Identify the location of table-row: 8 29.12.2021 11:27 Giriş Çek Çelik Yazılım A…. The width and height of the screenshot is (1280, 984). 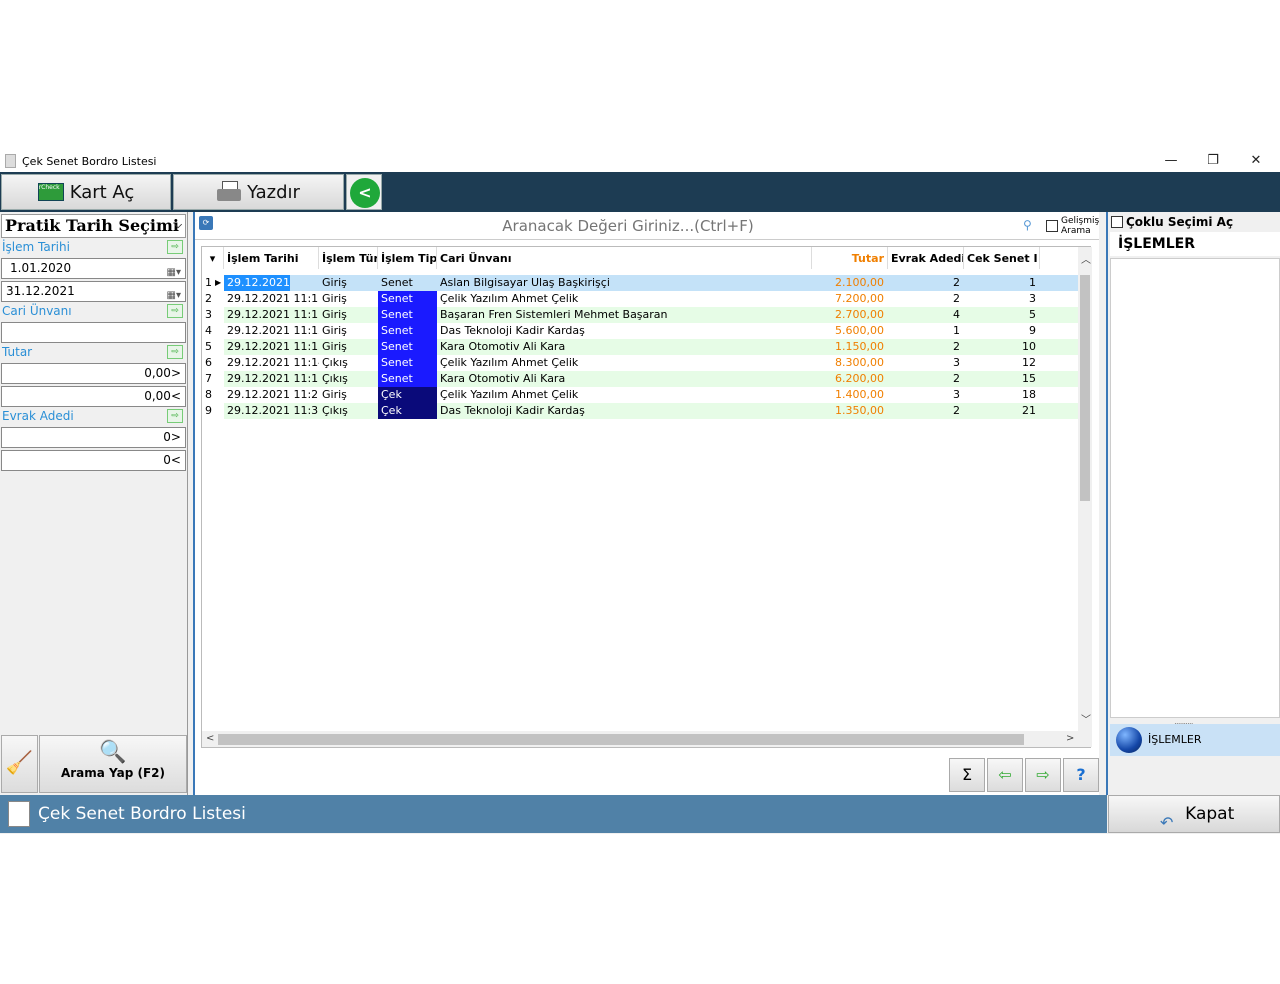
(640, 395).